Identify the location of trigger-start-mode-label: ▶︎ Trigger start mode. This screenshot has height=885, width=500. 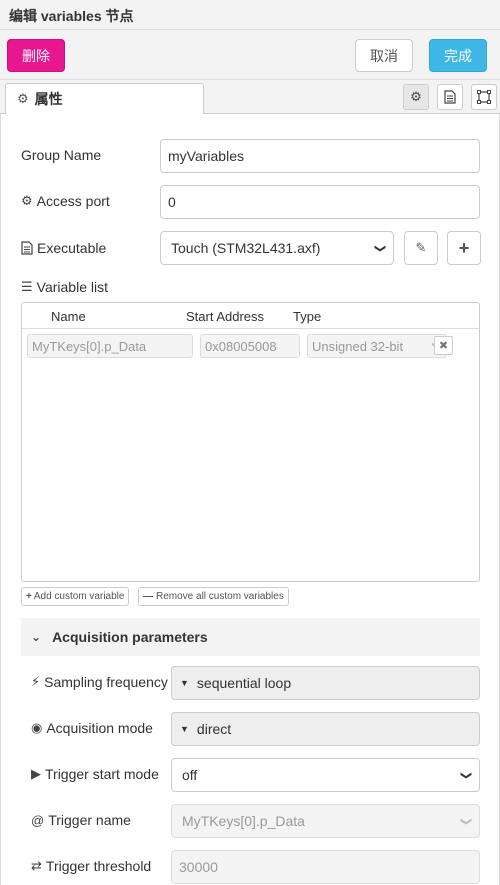
(95, 774).